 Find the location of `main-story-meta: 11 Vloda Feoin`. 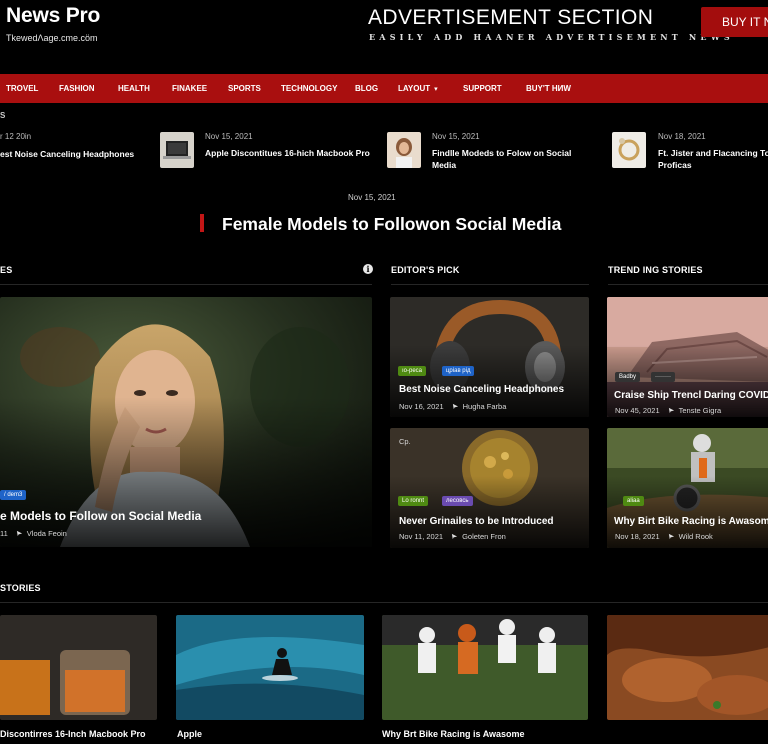

main-story-meta: 11 Vloda Feoin is located at coordinates (33, 533).